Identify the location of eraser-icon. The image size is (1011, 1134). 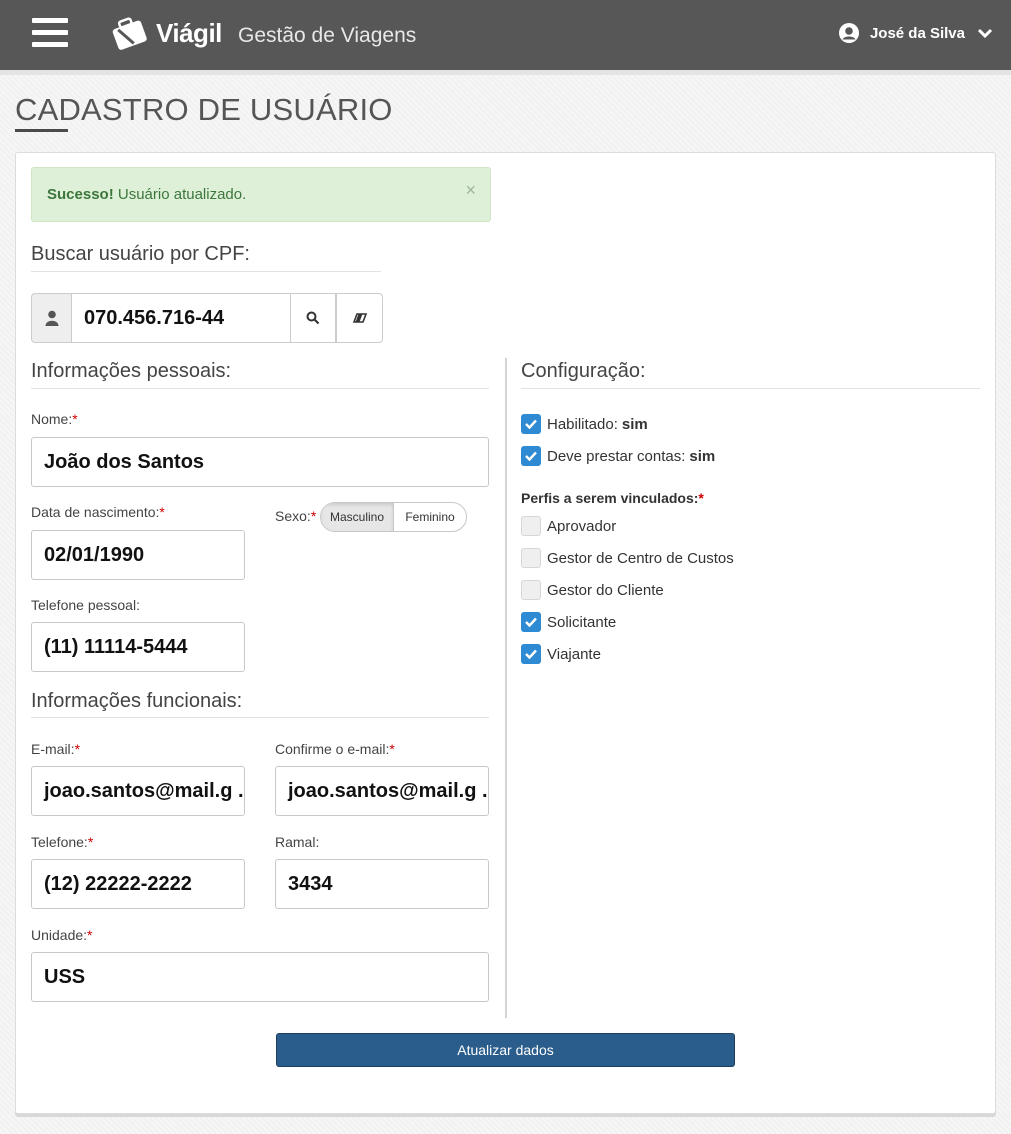
(359, 318).